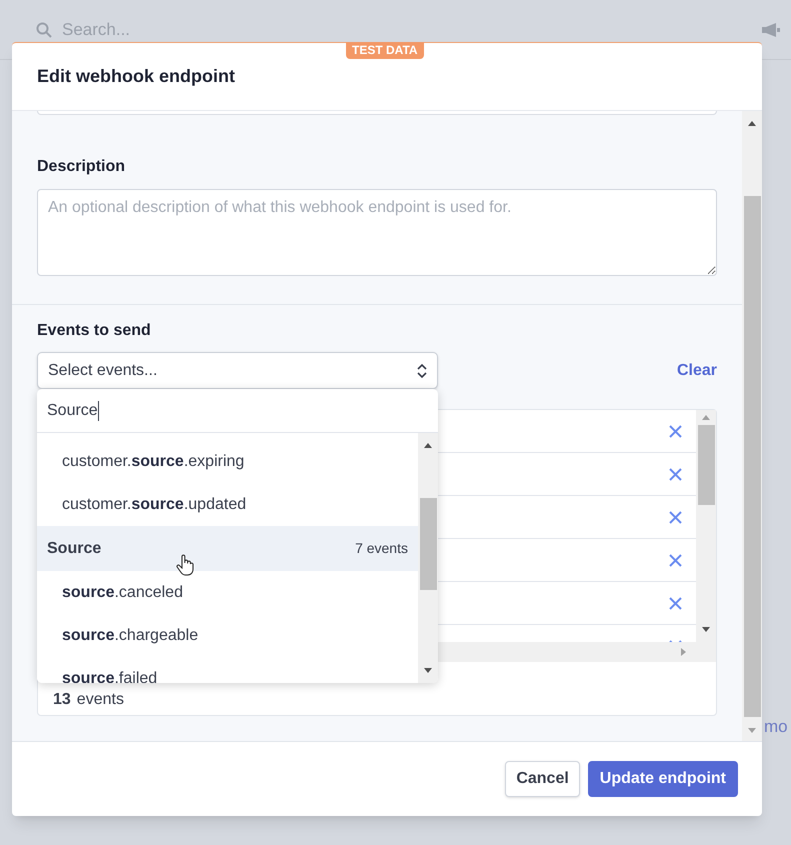  What do you see at coordinates (663, 779) in the screenshot?
I see `update-button: Update endpoint` at bounding box center [663, 779].